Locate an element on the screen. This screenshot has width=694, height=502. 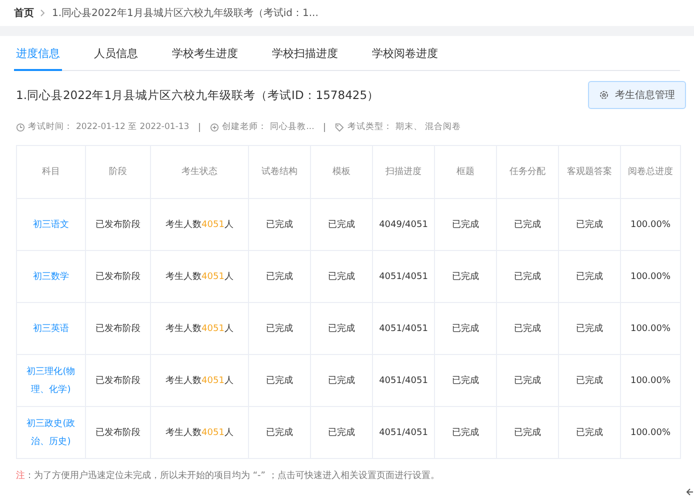
breadcrumb-home-link: 首页 is located at coordinates (24, 13).